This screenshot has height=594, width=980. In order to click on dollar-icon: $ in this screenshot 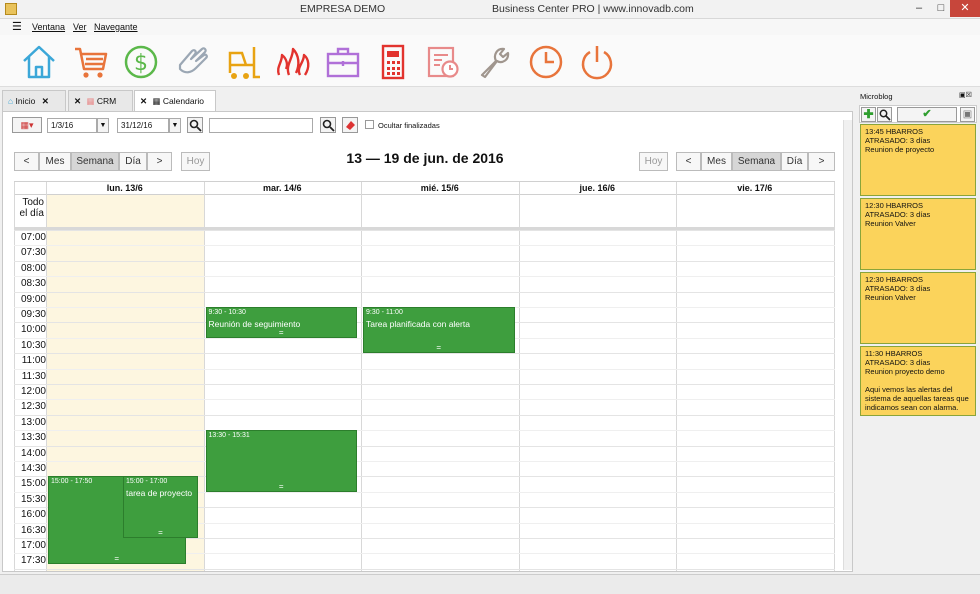, I will do `click(141, 62)`.